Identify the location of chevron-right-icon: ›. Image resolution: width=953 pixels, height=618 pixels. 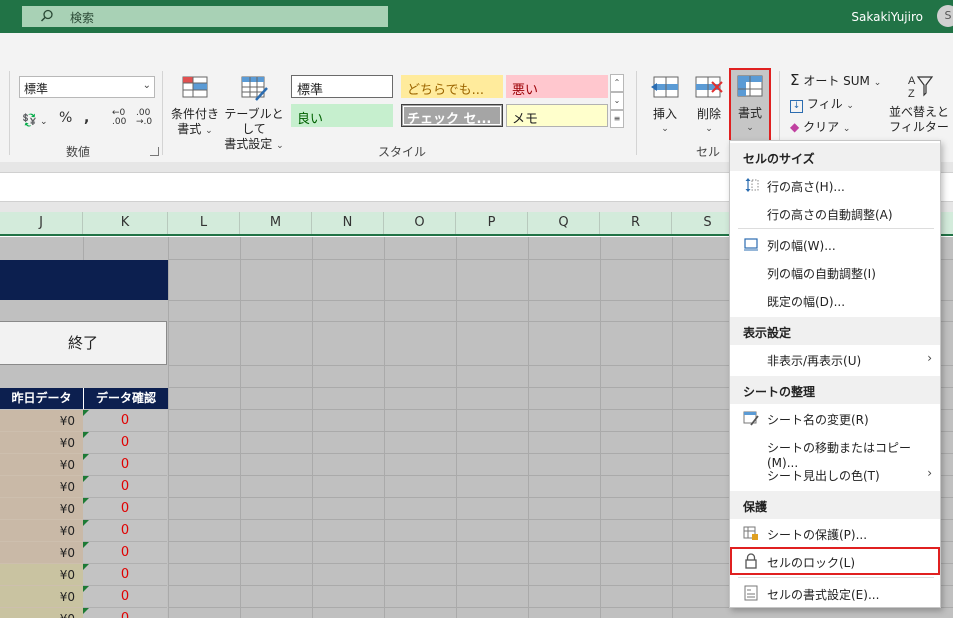
(929, 358).